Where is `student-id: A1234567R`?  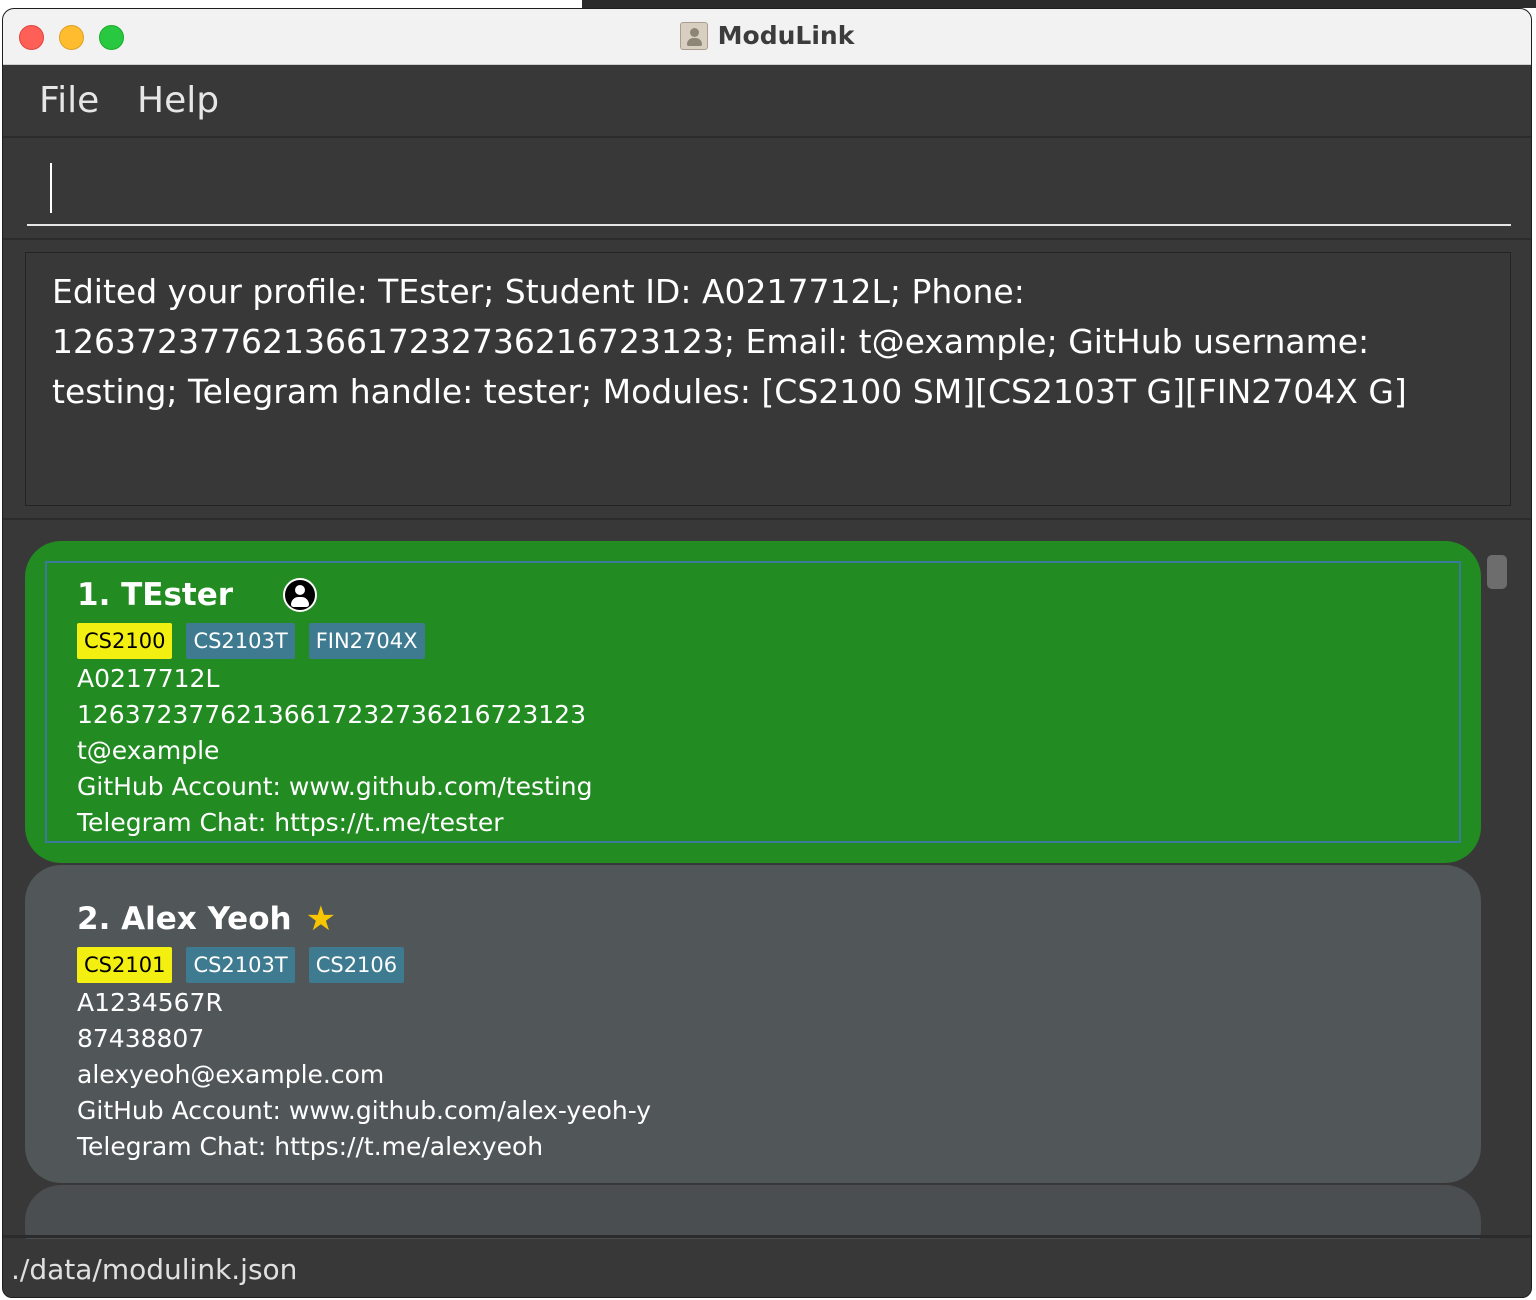
student-id: A1234567R is located at coordinates (150, 1002).